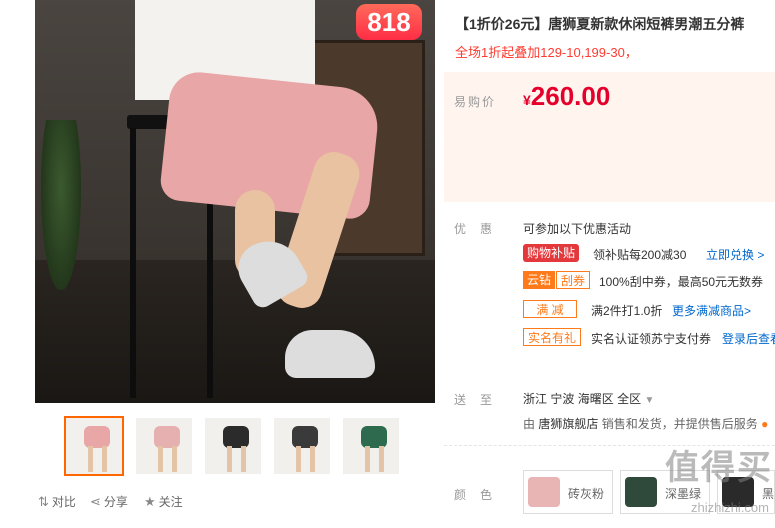 This screenshot has height=528, width=775. What do you see at coordinates (552, 337) in the screenshot?
I see `promo-tag-realname: 实名有礼` at bounding box center [552, 337].